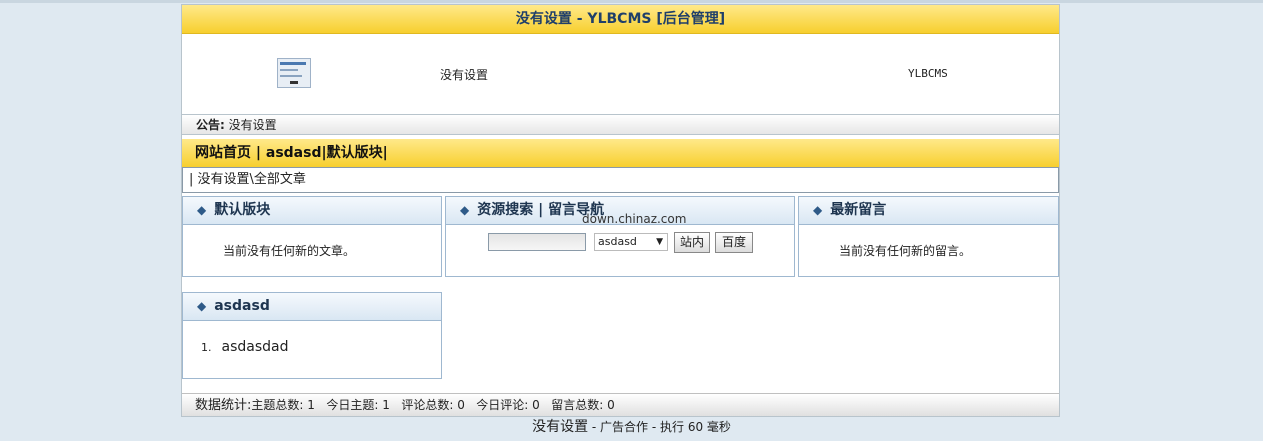 The image size is (1263, 441). I want to click on default-section-header: ◆ 默认版块, so click(312, 211).